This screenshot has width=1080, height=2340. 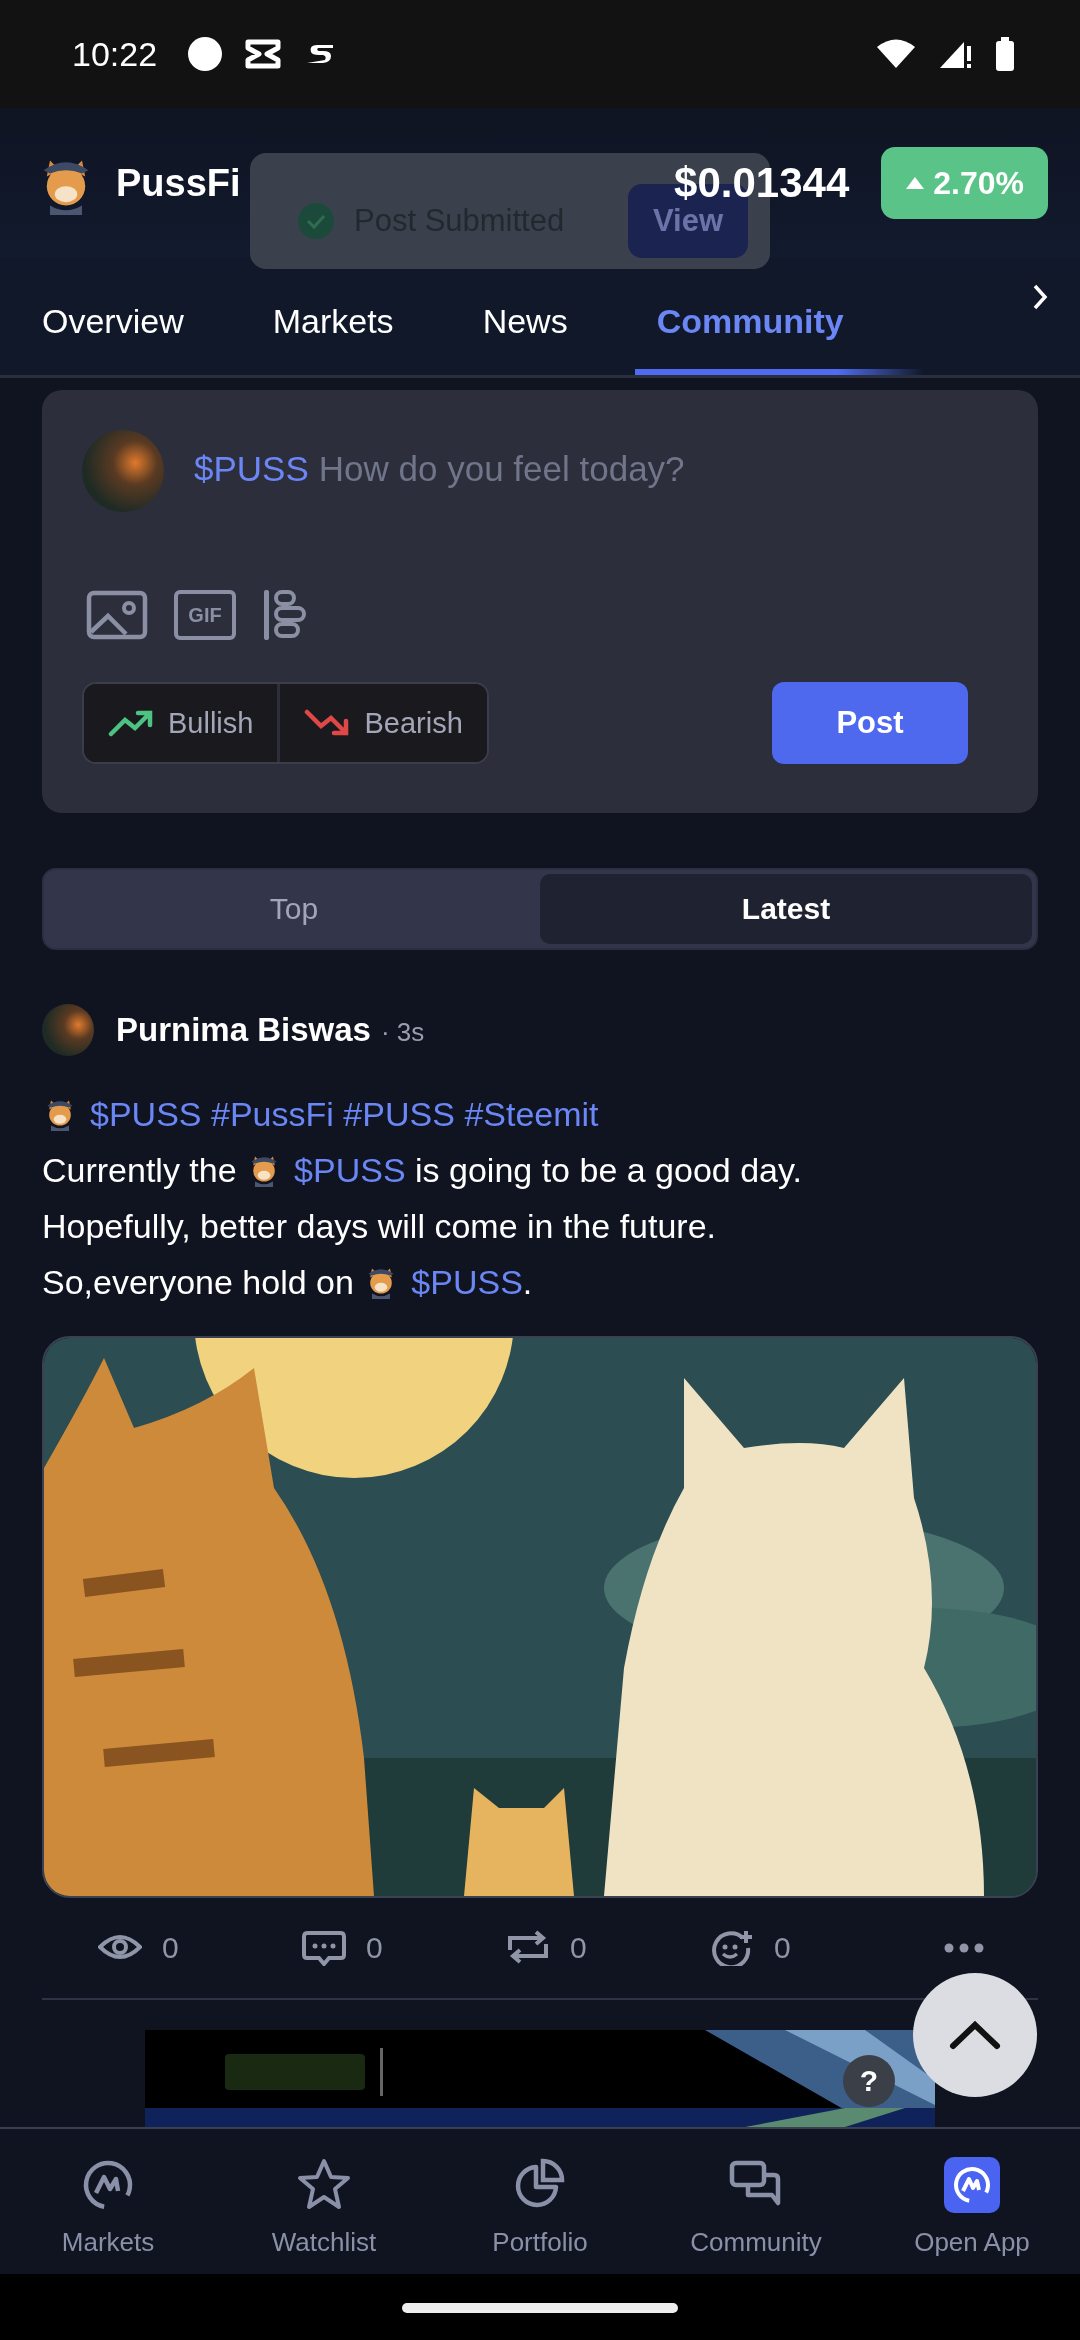 I want to click on hashtag-link: #PussFi, so click(x=272, y=1114).